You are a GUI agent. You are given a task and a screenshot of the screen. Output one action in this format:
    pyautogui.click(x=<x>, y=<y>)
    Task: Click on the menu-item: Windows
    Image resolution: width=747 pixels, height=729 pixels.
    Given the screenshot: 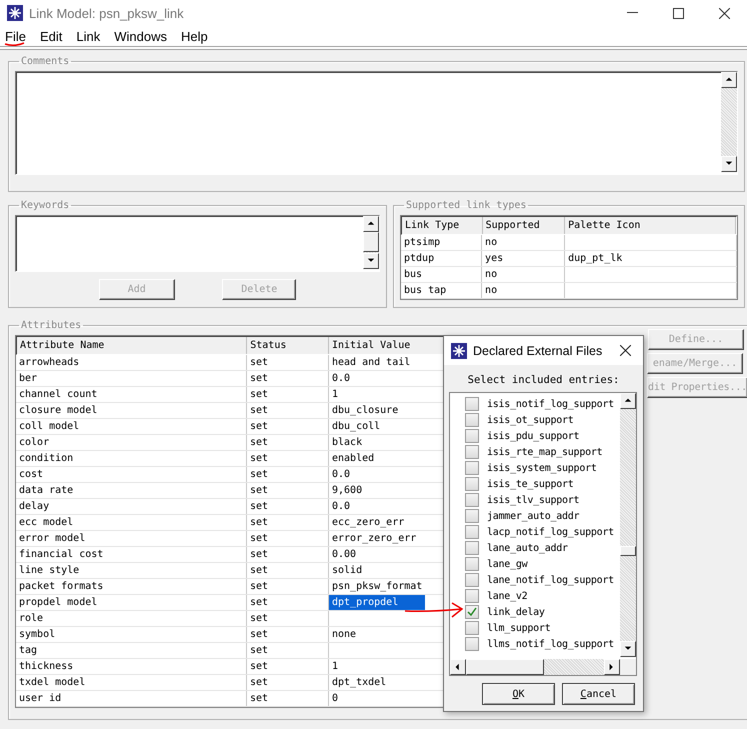 What is the action you would take?
    pyautogui.click(x=140, y=36)
    